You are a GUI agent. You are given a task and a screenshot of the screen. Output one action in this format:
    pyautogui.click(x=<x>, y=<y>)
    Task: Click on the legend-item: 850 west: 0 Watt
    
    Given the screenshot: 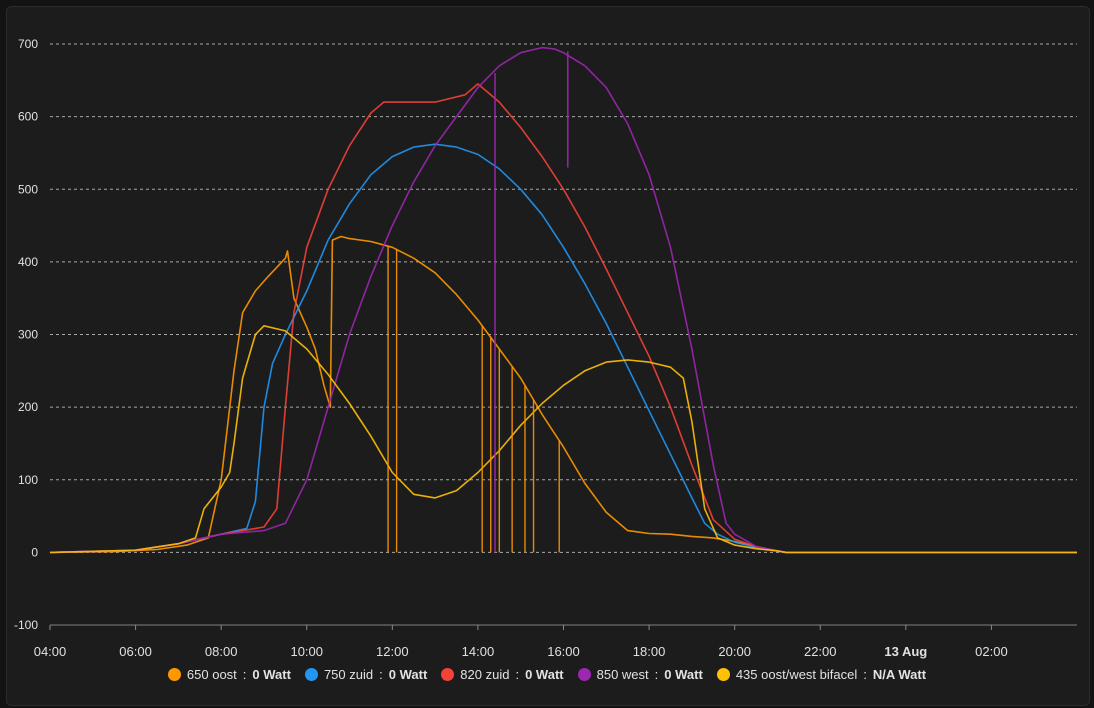 What is the action you would take?
    pyautogui.click(x=640, y=674)
    